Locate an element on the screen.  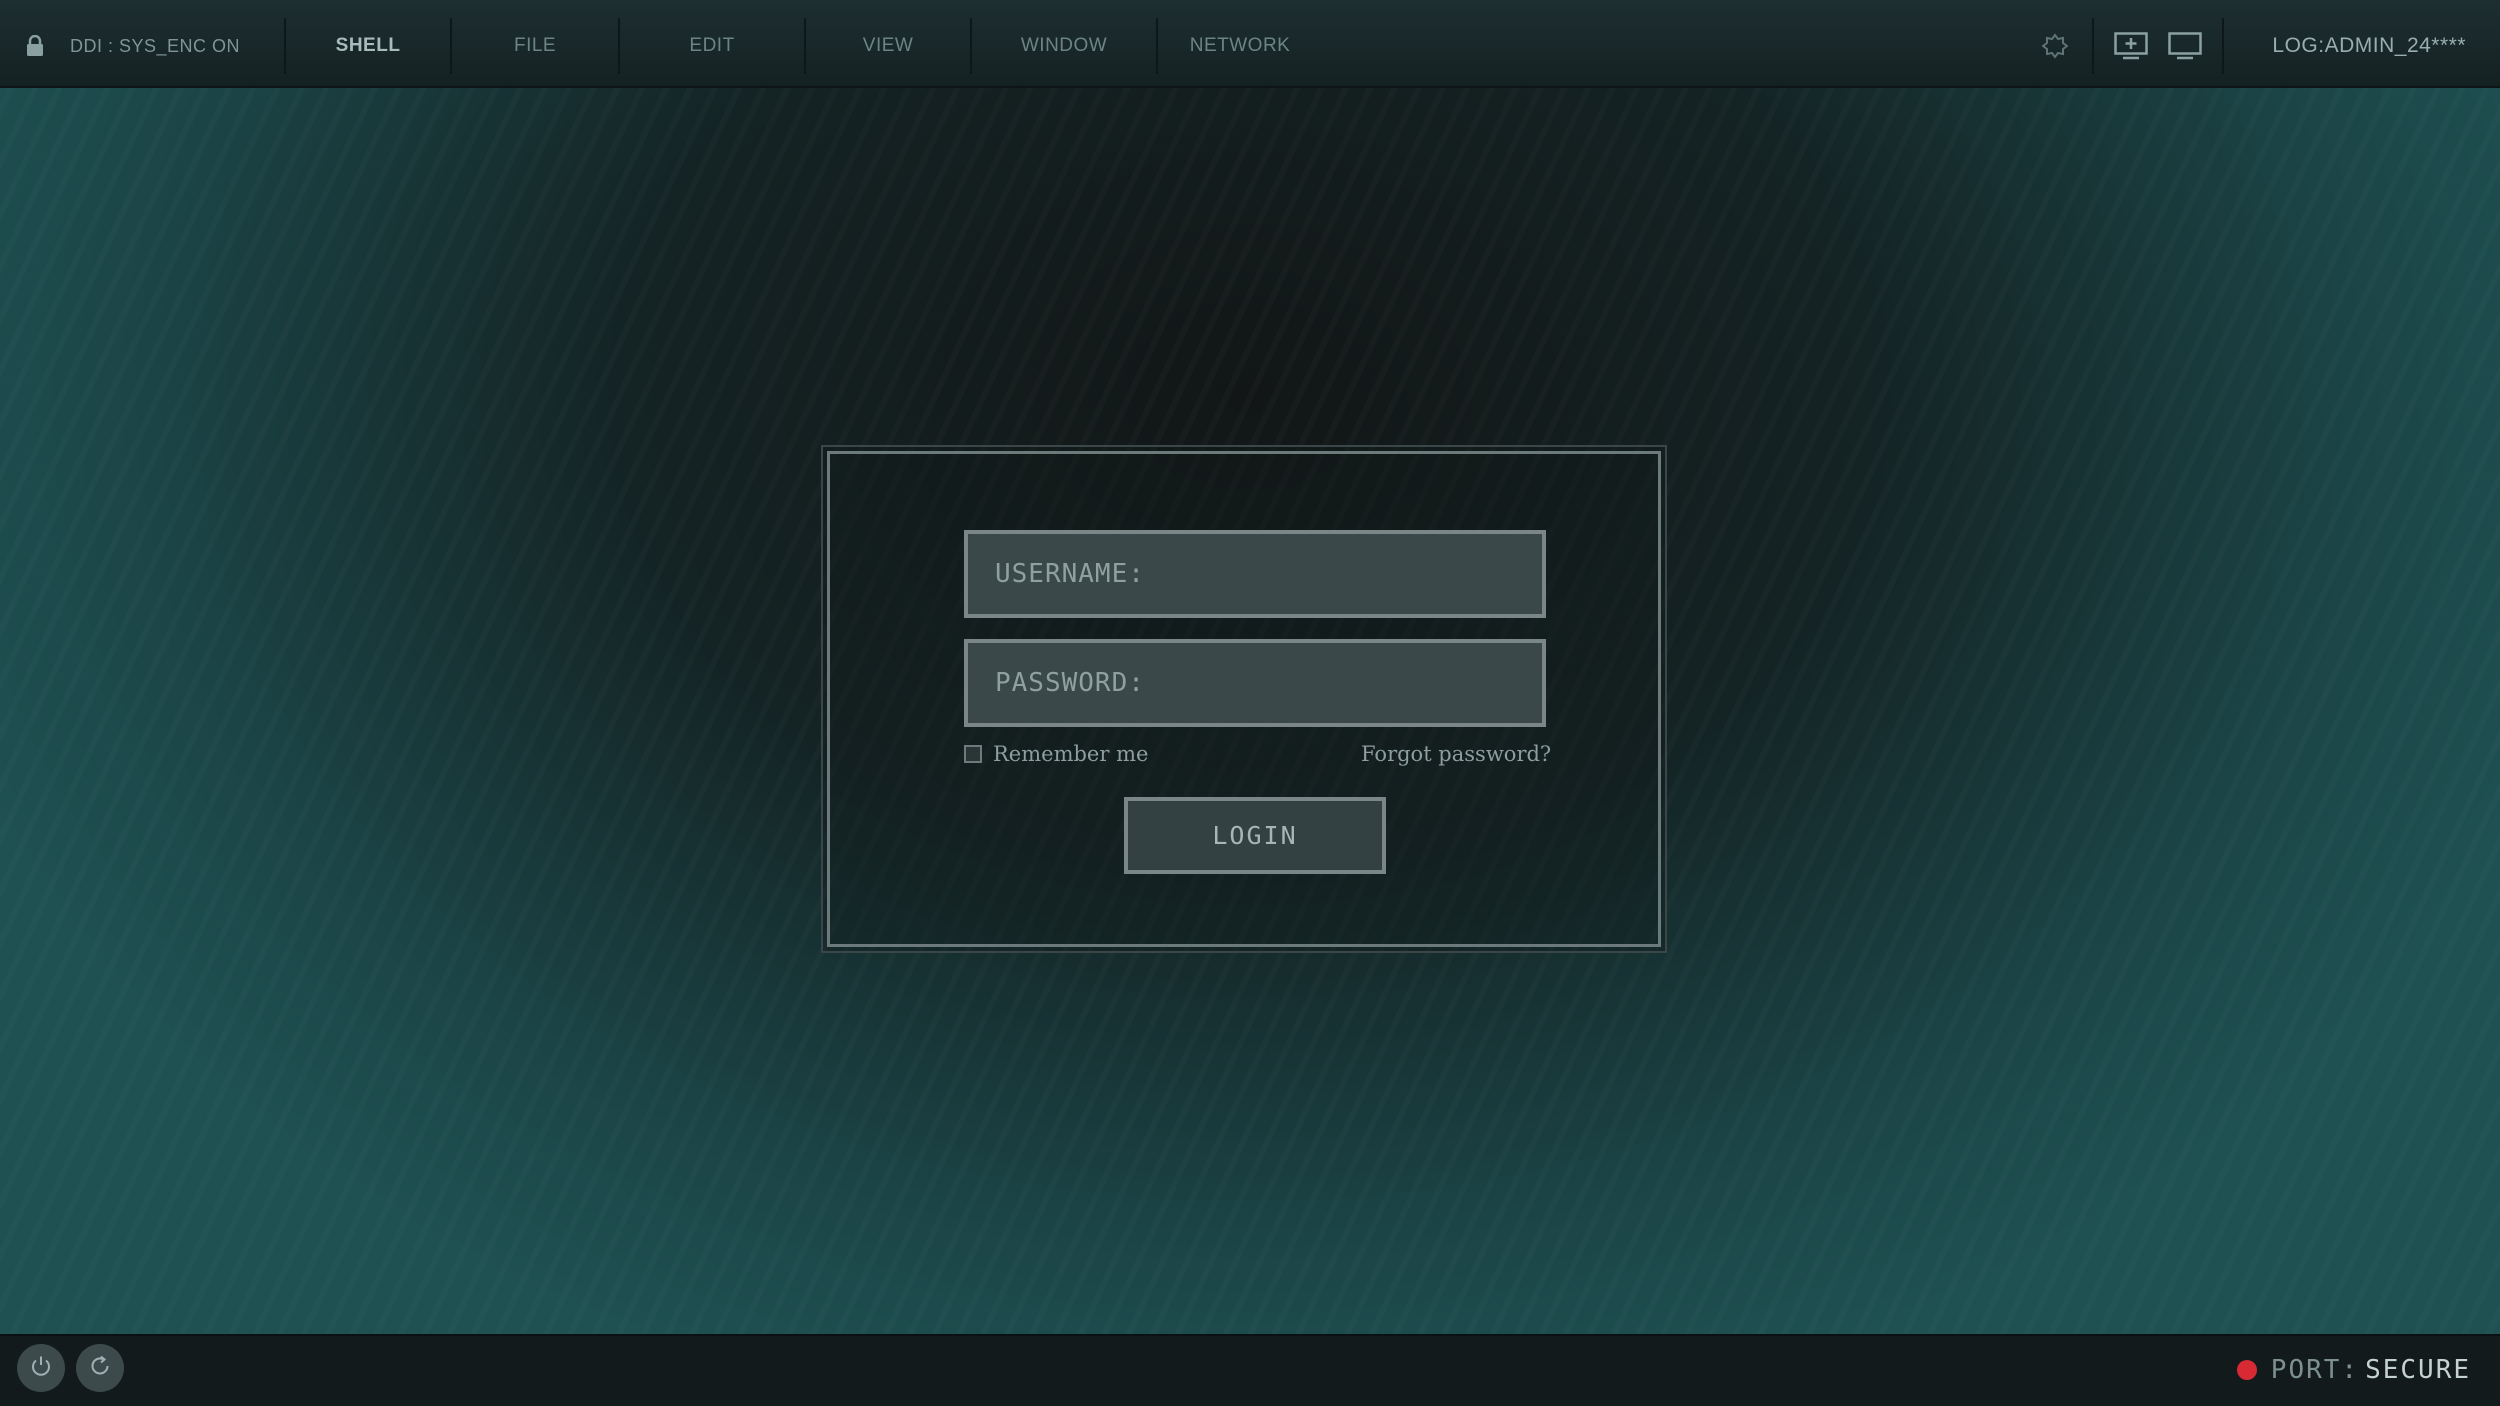
password-field: PASSWORD: is located at coordinates (1255, 683).